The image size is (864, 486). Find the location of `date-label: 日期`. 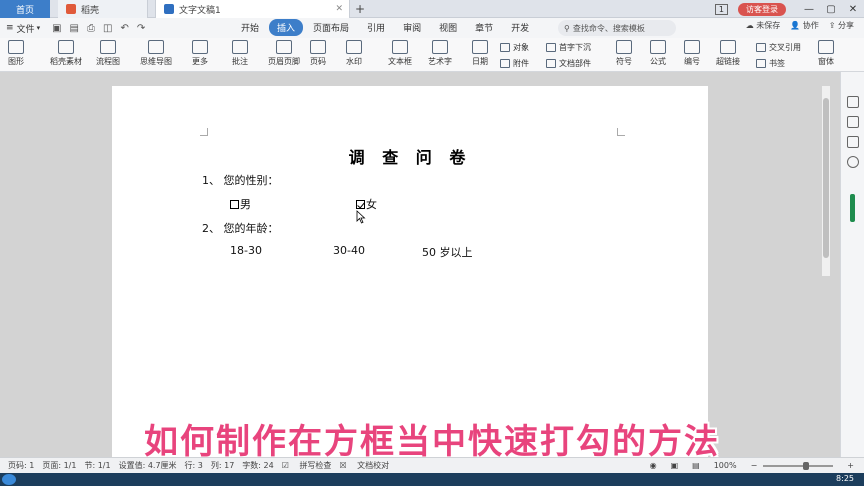

date-label: 日期 is located at coordinates (480, 61).